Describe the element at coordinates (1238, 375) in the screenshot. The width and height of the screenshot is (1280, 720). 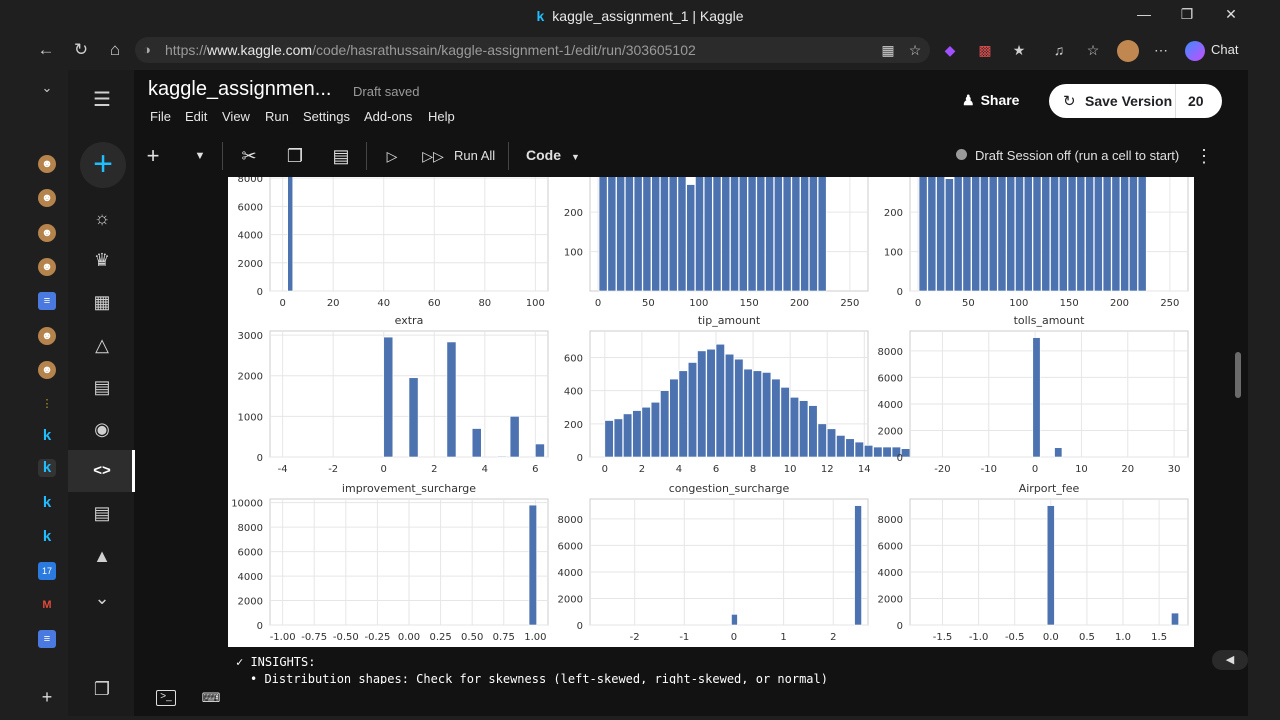
I see `scrollbar-thumb` at that location.